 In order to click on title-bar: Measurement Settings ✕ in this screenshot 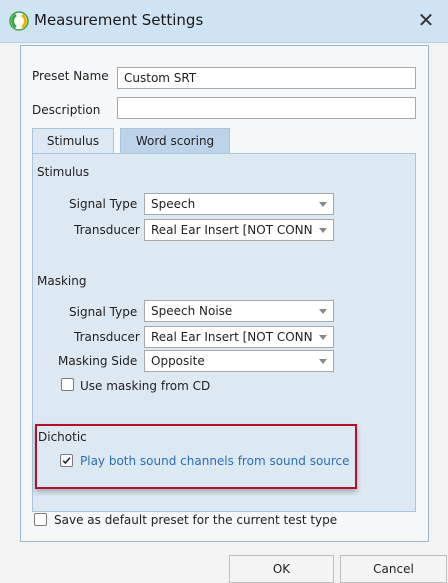, I will do `click(224, 21)`.